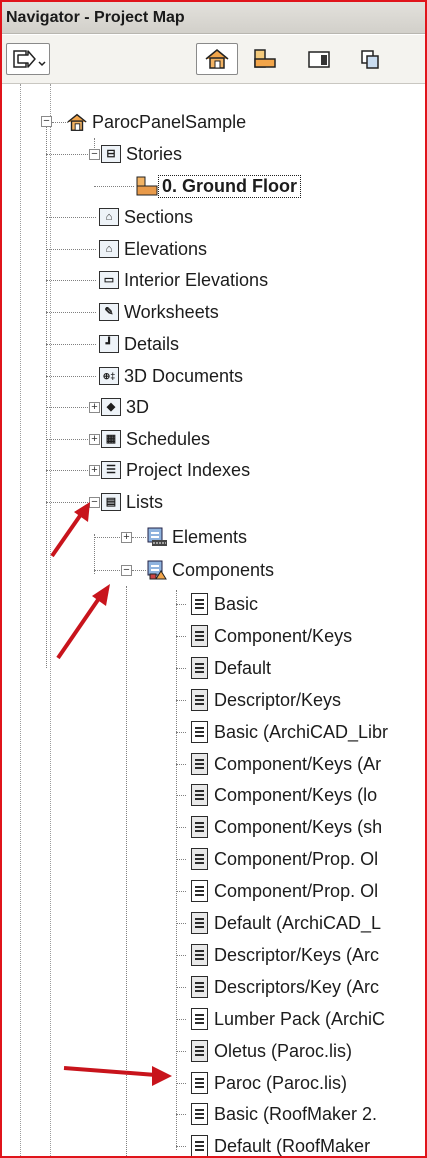  I want to click on tree-item-interior-elevations: ▭ Interior Elevations, so click(183, 280).